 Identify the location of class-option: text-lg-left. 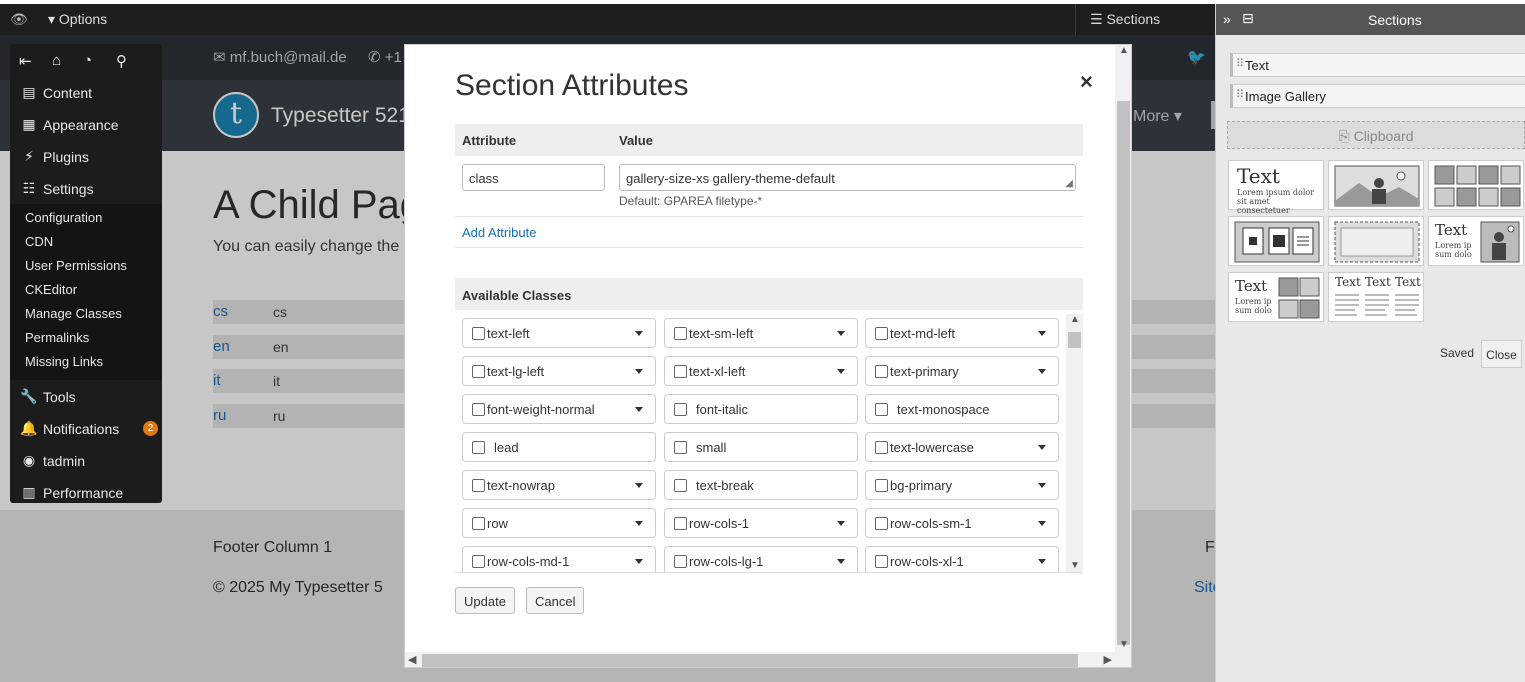
(559, 371).